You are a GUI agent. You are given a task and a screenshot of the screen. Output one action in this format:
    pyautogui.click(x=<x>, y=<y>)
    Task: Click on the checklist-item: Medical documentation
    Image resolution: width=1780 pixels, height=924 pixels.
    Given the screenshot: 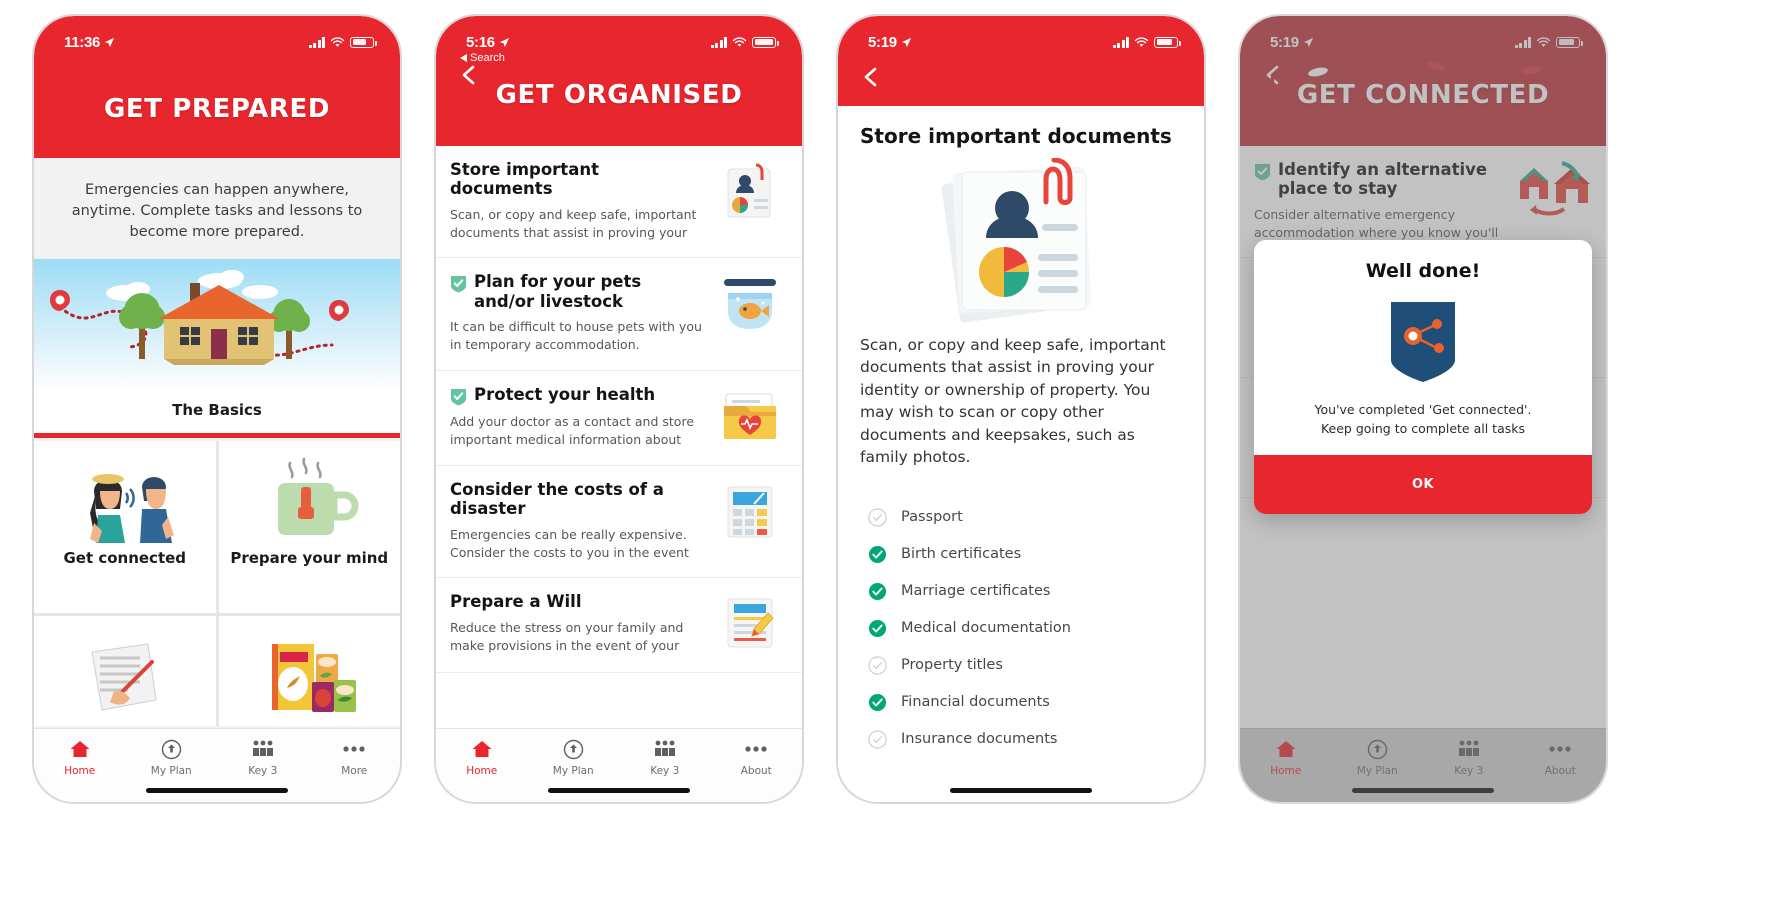 What is the action you would take?
    pyautogui.click(x=1021, y=628)
    